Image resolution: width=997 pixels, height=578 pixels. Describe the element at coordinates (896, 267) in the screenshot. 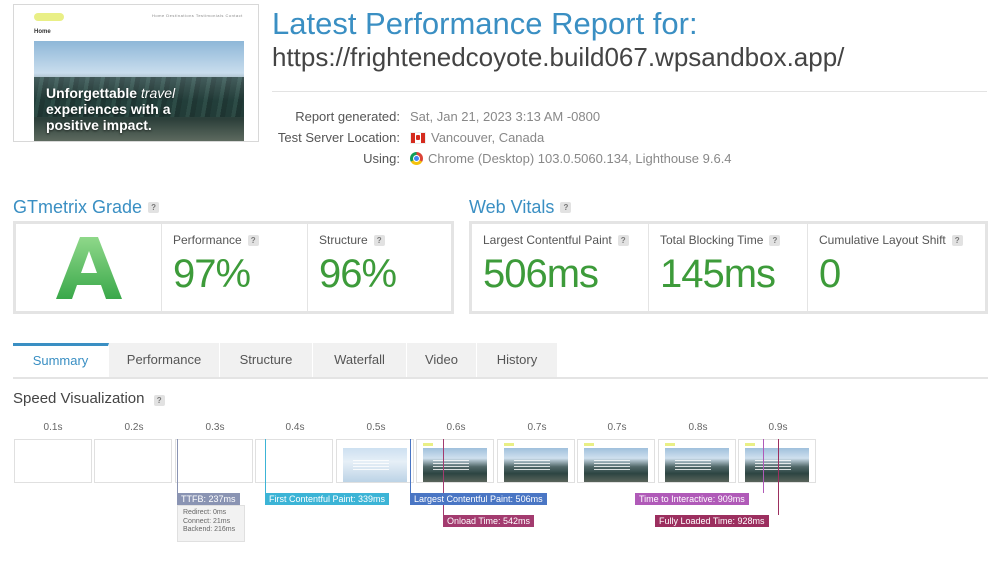

I see `cls-cell: Cumulative Layout Shift ? 0` at that location.